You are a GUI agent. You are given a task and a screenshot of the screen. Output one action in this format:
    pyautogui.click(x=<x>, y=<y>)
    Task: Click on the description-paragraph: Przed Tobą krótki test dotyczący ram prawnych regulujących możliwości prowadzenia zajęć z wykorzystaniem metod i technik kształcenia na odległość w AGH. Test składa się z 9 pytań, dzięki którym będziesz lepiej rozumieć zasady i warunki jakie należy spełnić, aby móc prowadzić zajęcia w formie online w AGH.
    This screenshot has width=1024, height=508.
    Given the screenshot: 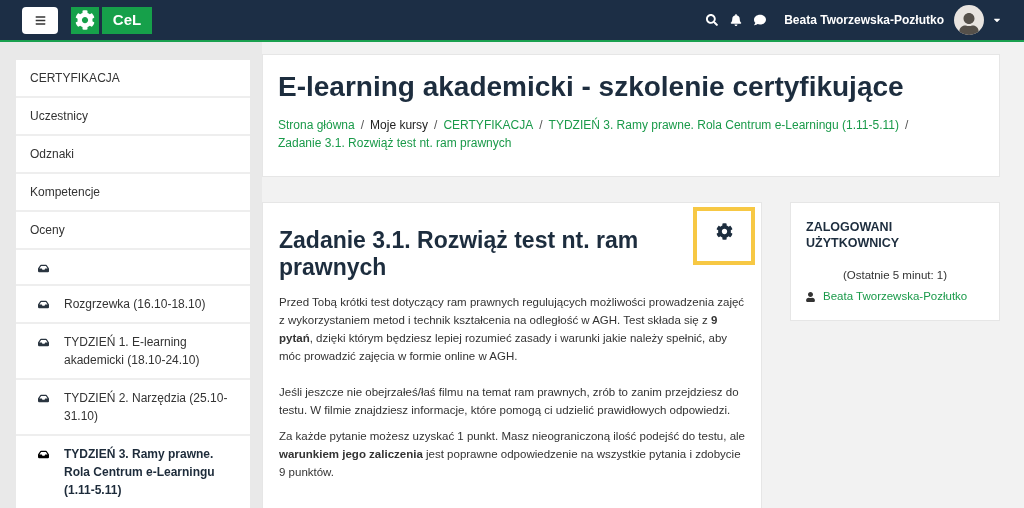 What is the action you would take?
    pyautogui.click(x=512, y=329)
    